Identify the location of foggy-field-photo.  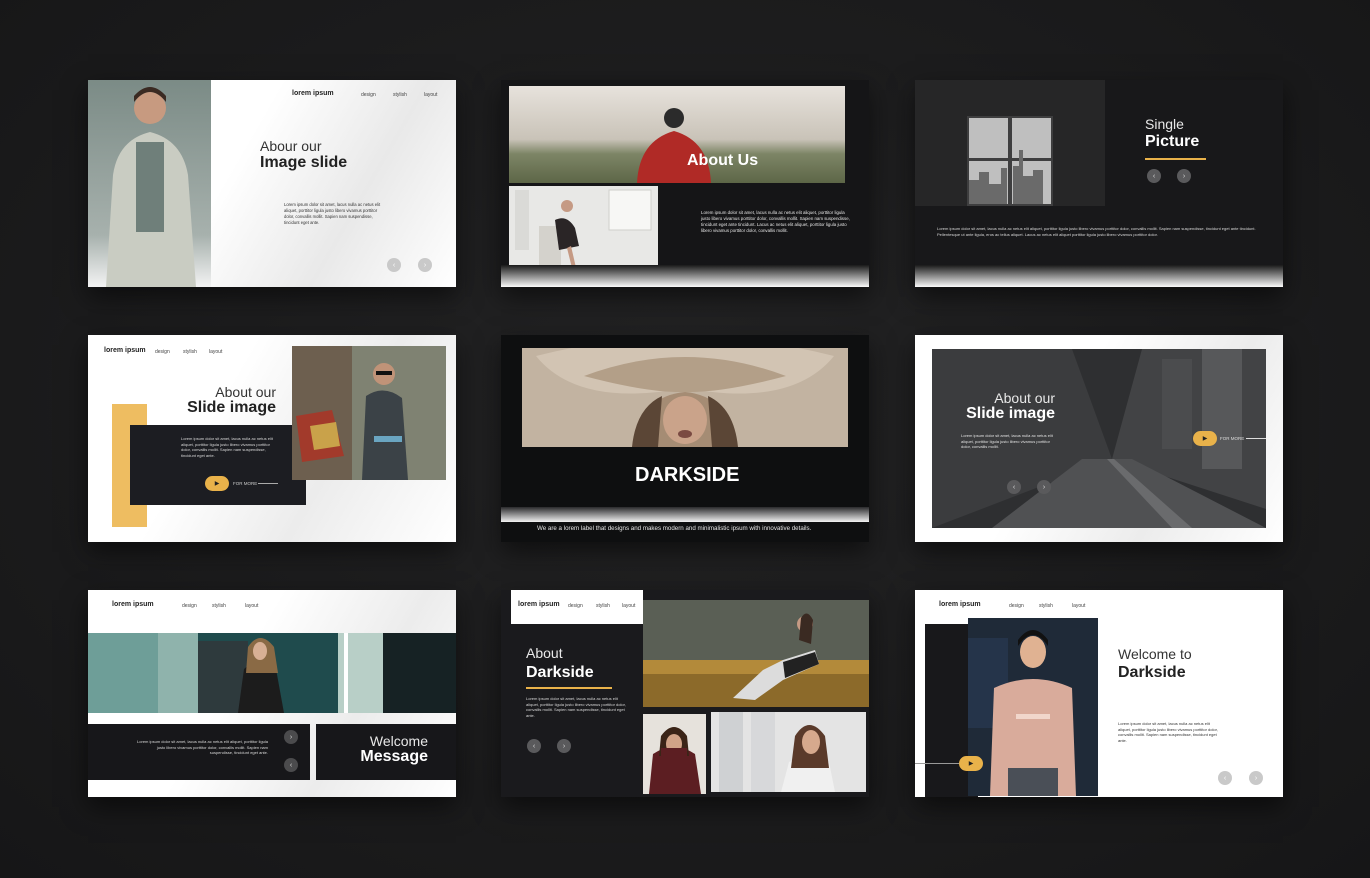
(677, 134).